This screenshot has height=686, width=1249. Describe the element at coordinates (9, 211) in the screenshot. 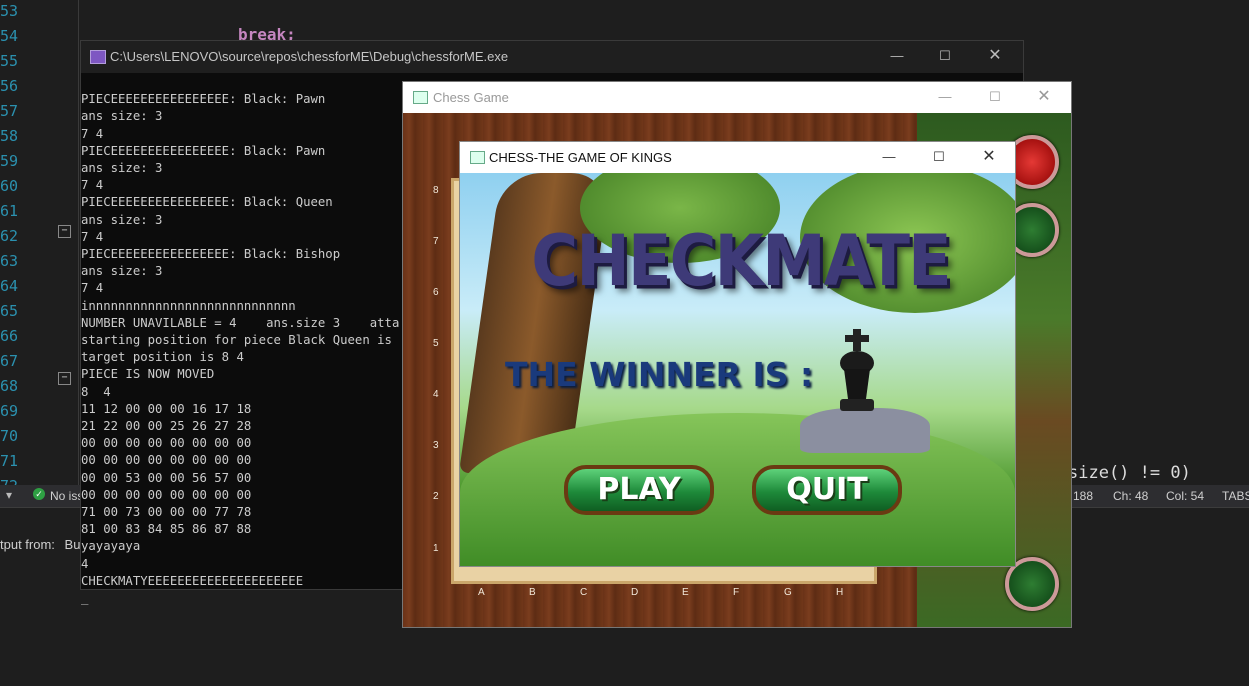

I see `line-number: 61` at that location.